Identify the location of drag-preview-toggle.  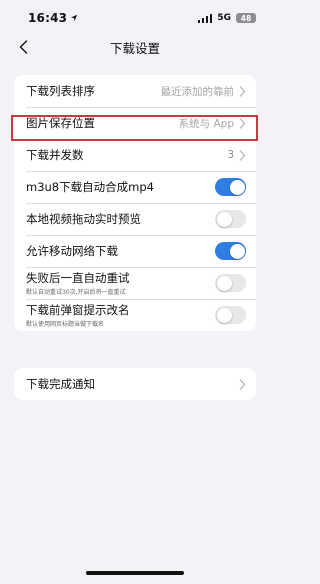
(230, 219).